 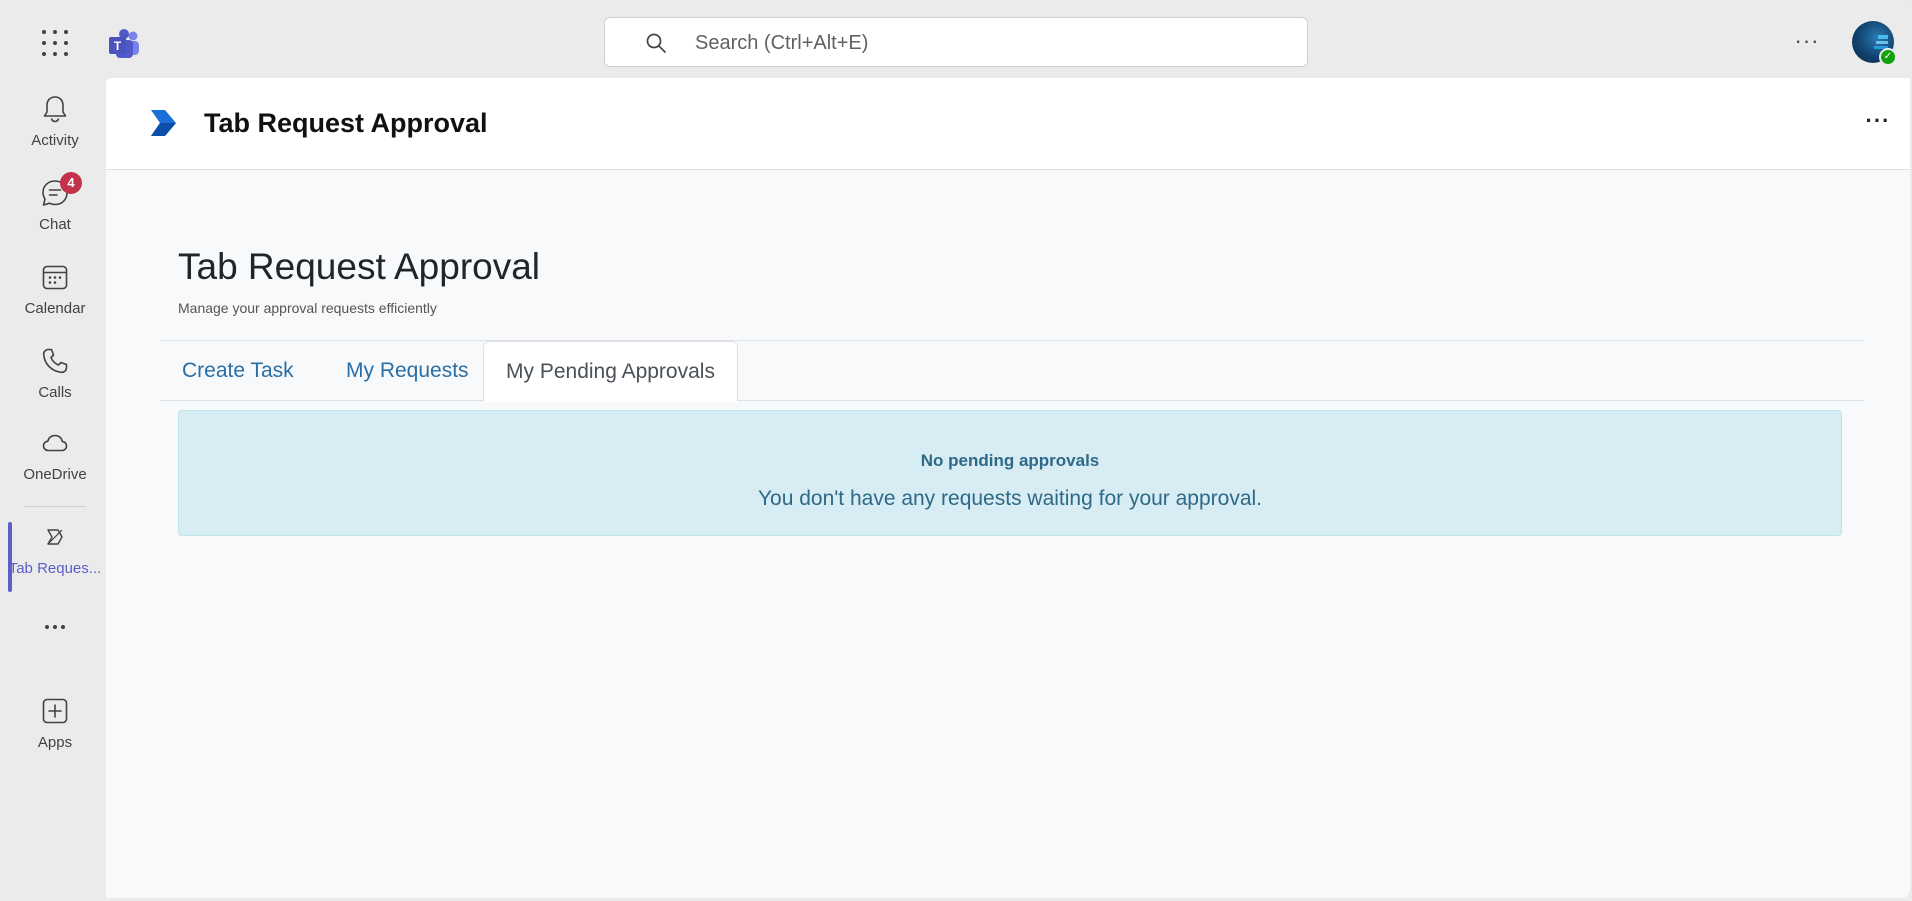 What do you see at coordinates (656, 43) in the screenshot?
I see `search-icon` at bounding box center [656, 43].